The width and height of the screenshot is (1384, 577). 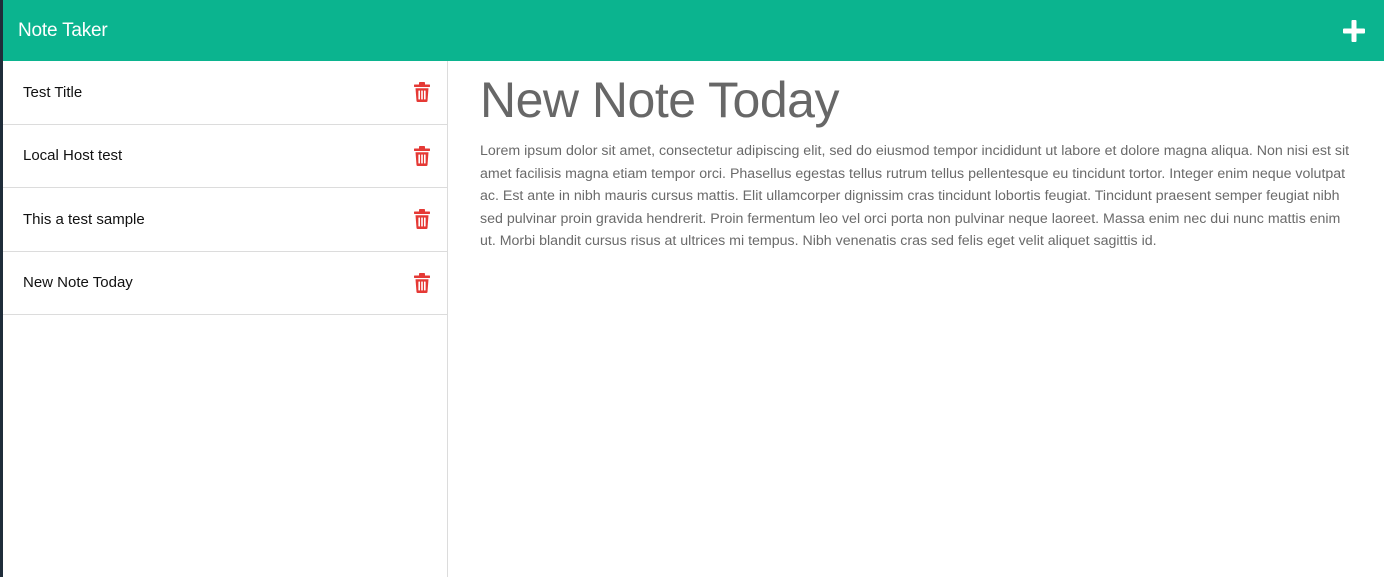 What do you see at coordinates (693, 30) in the screenshot?
I see `navbar: Note Taker` at bounding box center [693, 30].